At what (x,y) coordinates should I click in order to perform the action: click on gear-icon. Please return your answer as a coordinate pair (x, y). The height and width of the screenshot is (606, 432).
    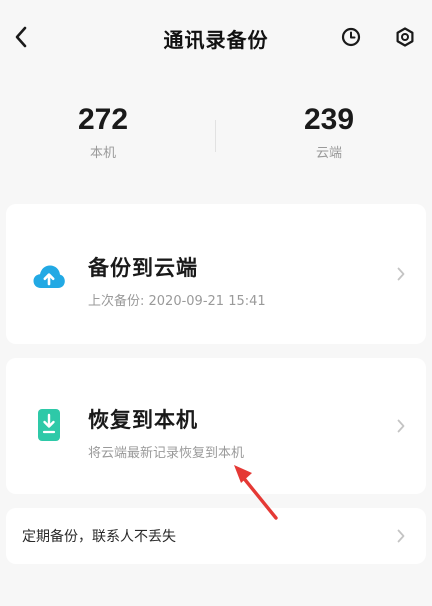
    Looking at the image, I should click on (405, 37).